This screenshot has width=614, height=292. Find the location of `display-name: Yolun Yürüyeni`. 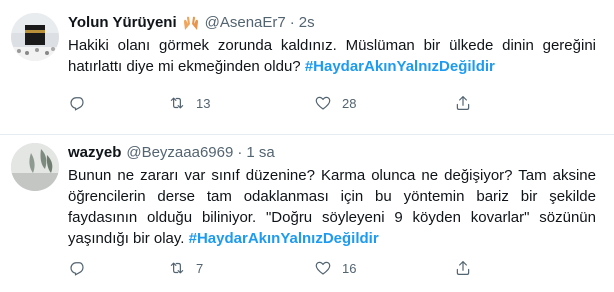

display-name: Yolun Yürüyeni is located at coordinates (122, 22).